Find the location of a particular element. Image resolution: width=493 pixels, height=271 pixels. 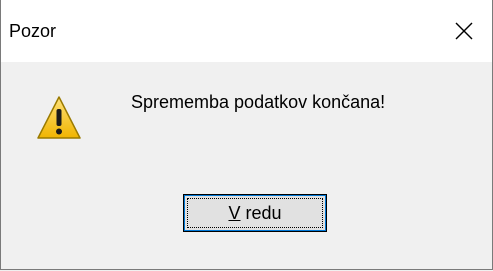

close-button is located at coordinates (464, 31).